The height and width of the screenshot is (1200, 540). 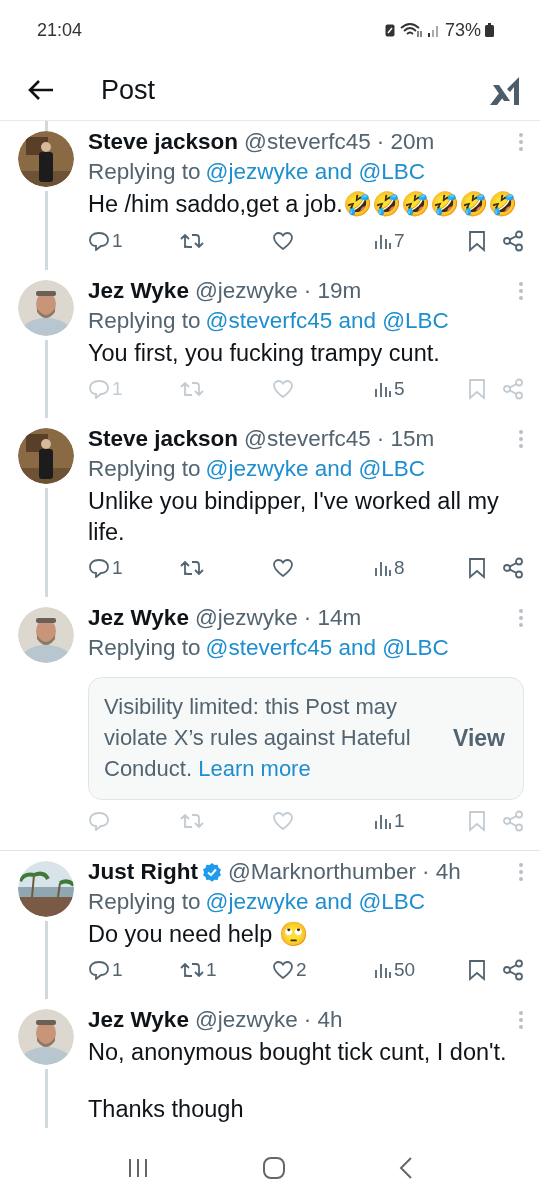 What do you see at coordinates (297, 1052) in the screenshot?
I see `post-text: No, anonymous bought tick cunt, I don't.` at bounding box center [297, 1052].